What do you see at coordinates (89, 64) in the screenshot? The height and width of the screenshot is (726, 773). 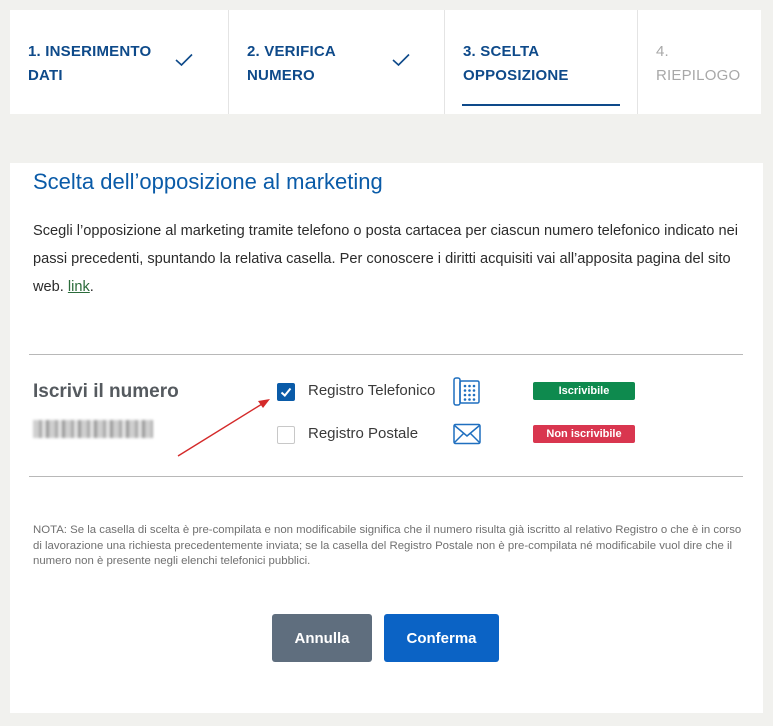 I see `step-label: 1. INSERIMENTO DATI` at bounding box center [89, 64].